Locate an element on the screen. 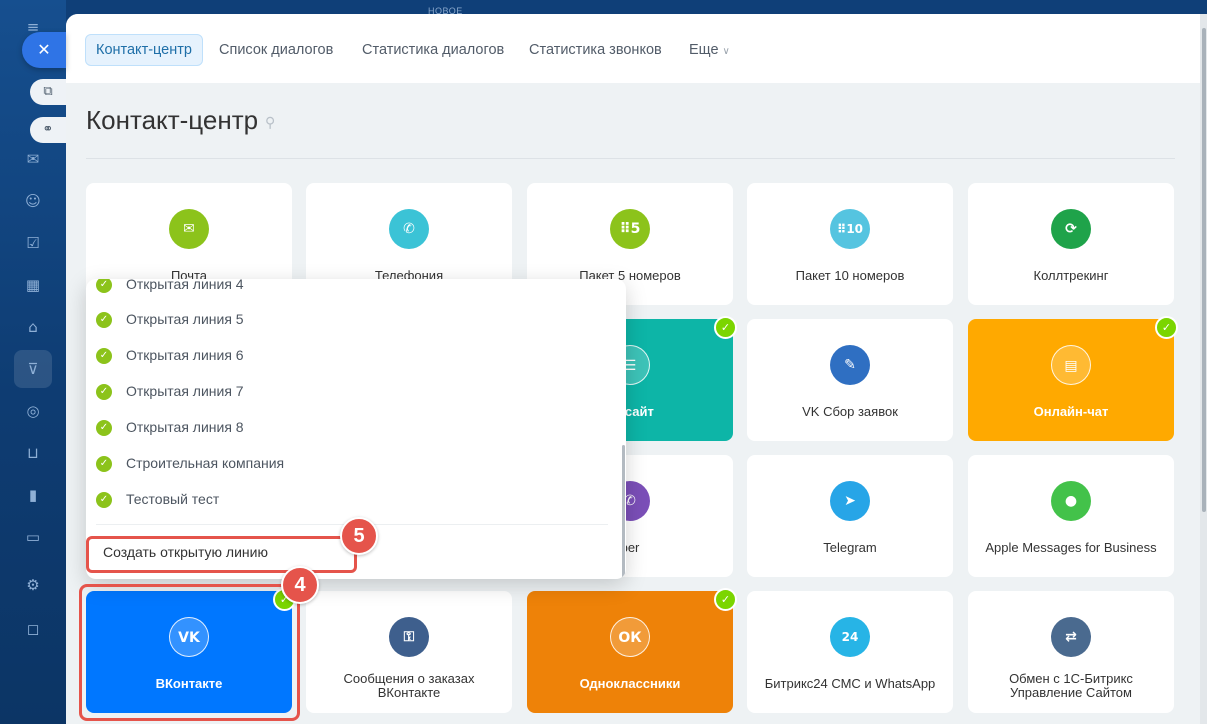 The image size is (1207, 724). tile-sms-whatsapp: 24 Битрикс24 СМС и WhatsApp is located at coordinates (850, 652).